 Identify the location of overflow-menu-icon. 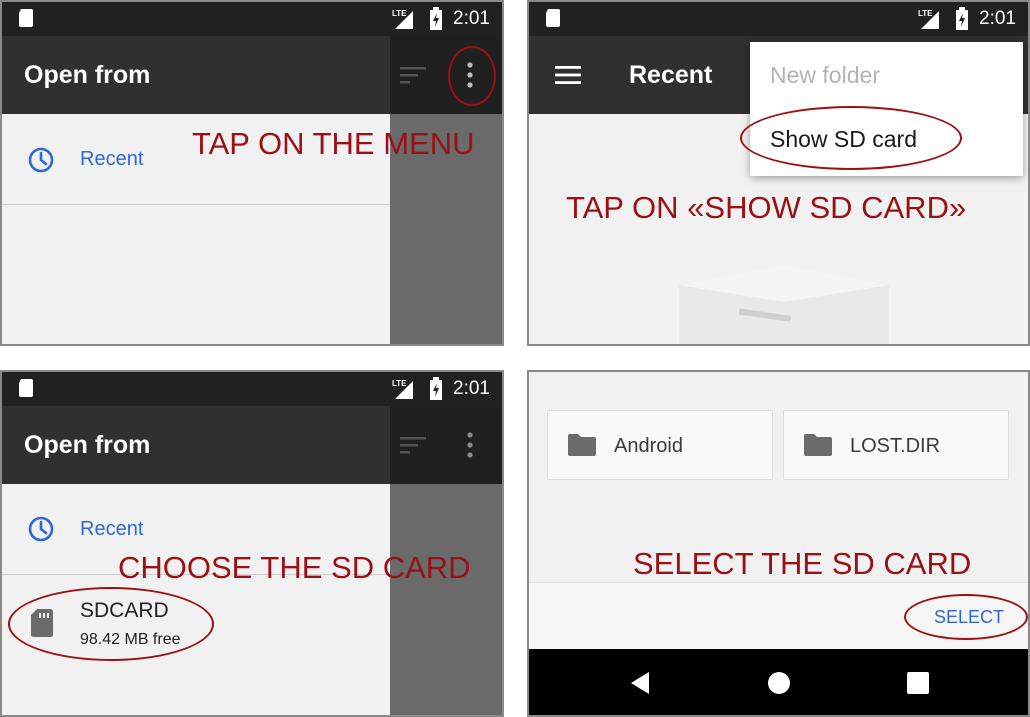
(470, 445).